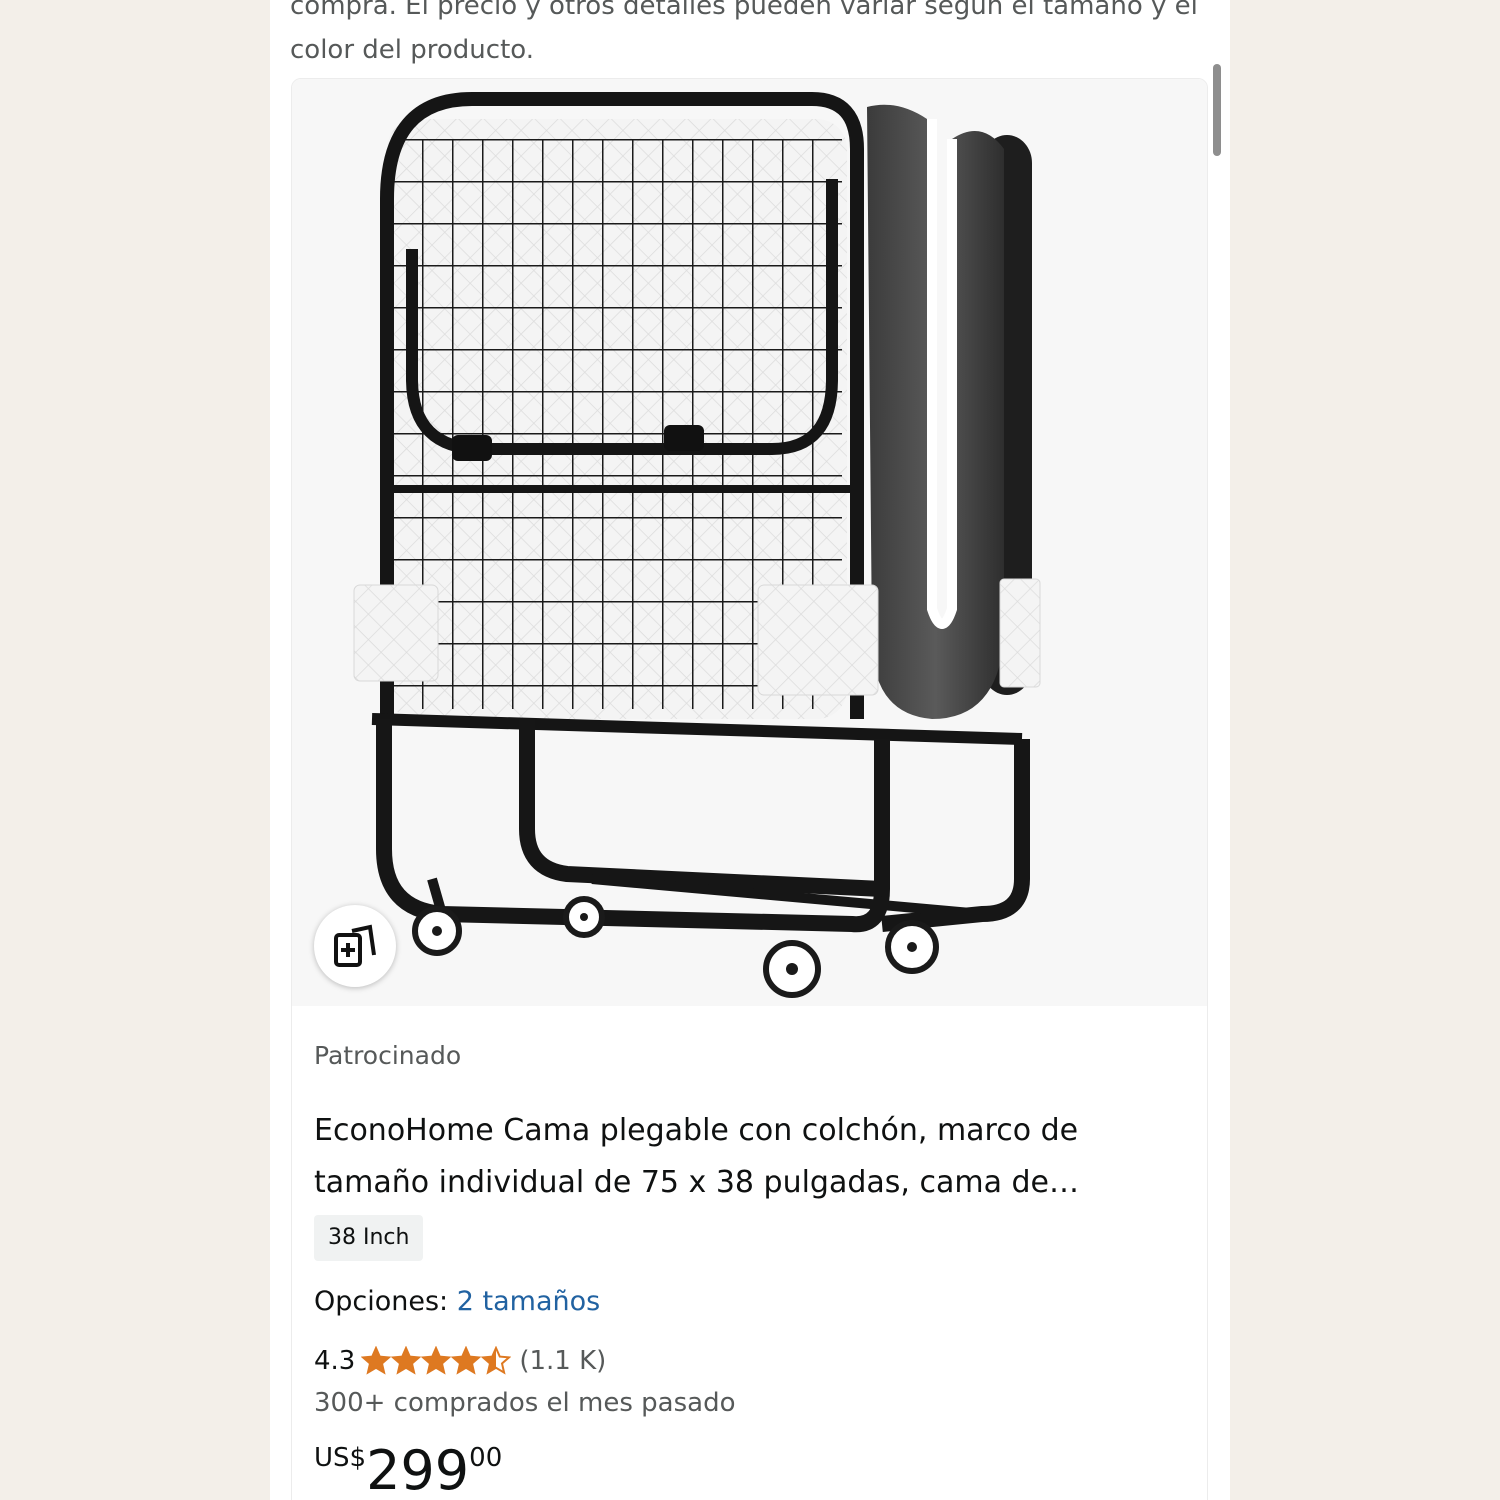 This screenshot has height=1500, width=1500. I want to click on price-fraction: 00, so click(486, 1458).